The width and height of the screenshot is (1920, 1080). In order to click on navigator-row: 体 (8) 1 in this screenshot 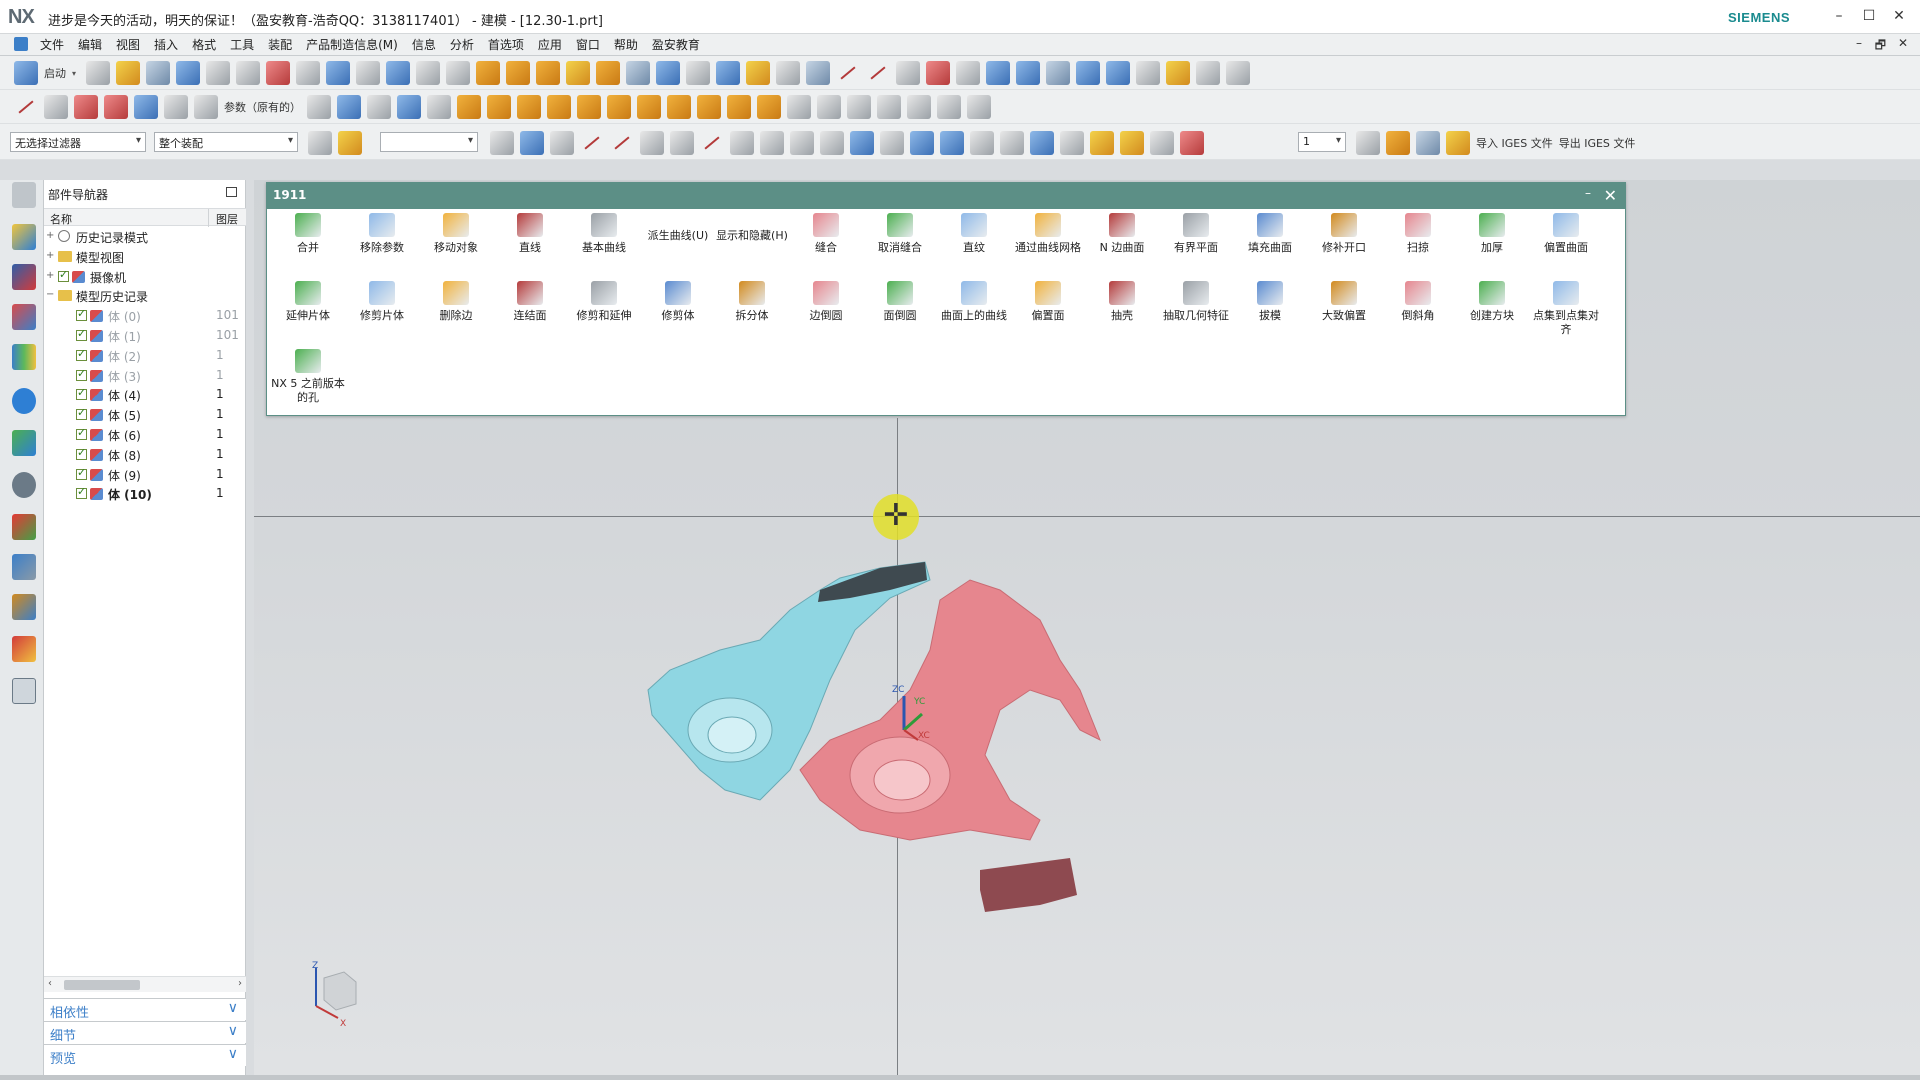, I will do `click(145, 455)`.